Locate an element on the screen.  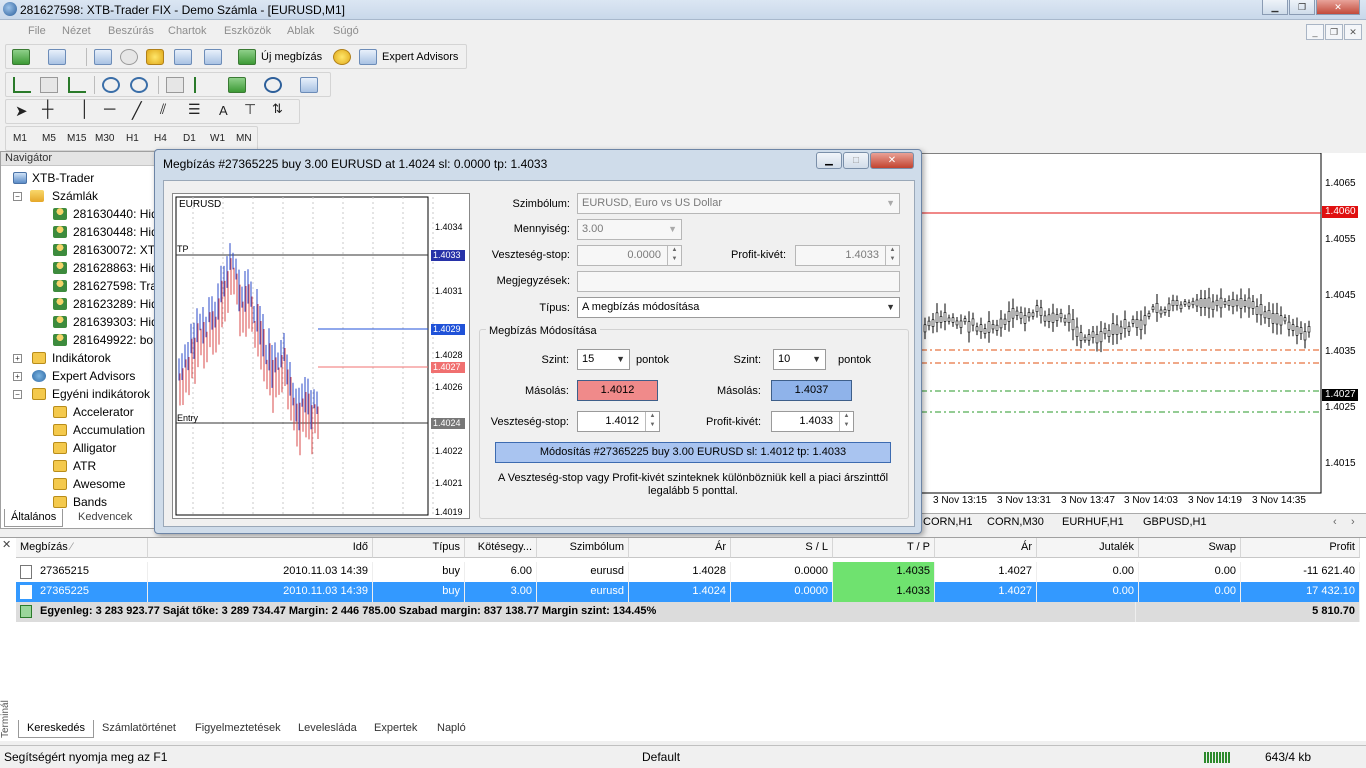
tf-h1: H1 is located at coordinates (132, 138).